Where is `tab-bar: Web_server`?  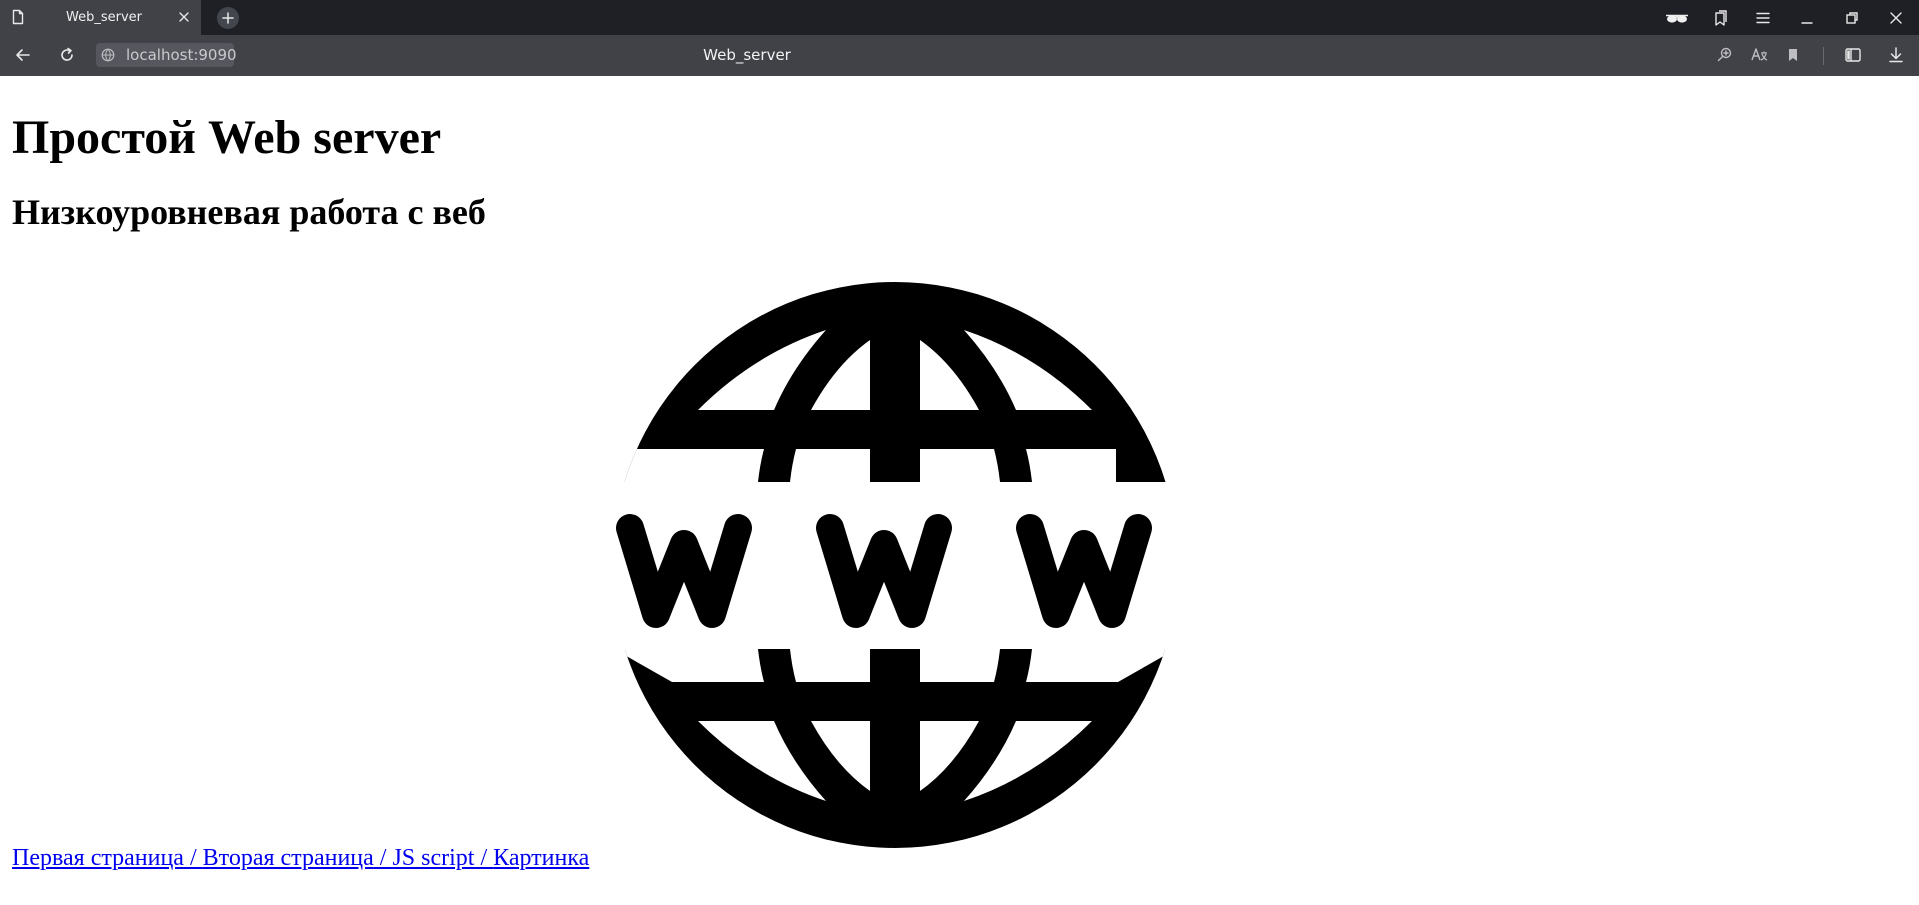 tab-bar: Web_server is located at coordinates (959, 17).